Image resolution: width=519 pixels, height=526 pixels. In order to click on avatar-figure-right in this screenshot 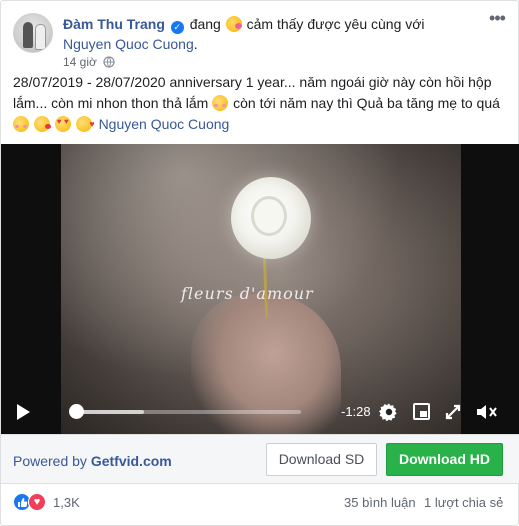, I will do `click(40, 37)`.